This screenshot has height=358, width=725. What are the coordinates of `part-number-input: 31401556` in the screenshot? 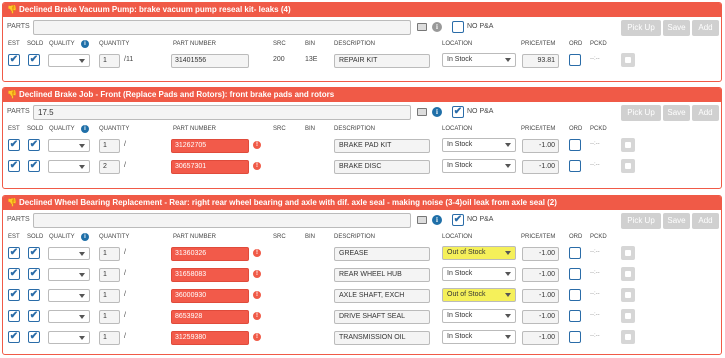 It's located at (210, 61).